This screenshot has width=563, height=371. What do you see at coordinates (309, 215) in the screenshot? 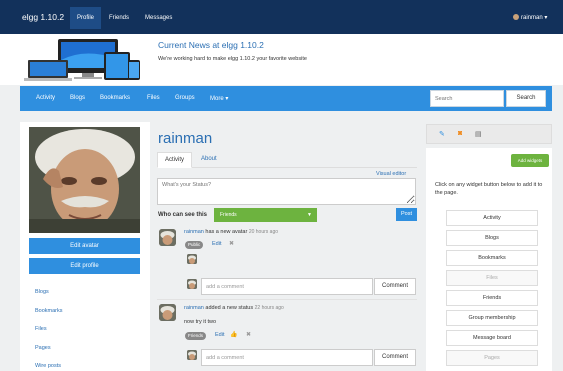
I see `caret-down-icon: ▼` at bounding box center [309, 215].